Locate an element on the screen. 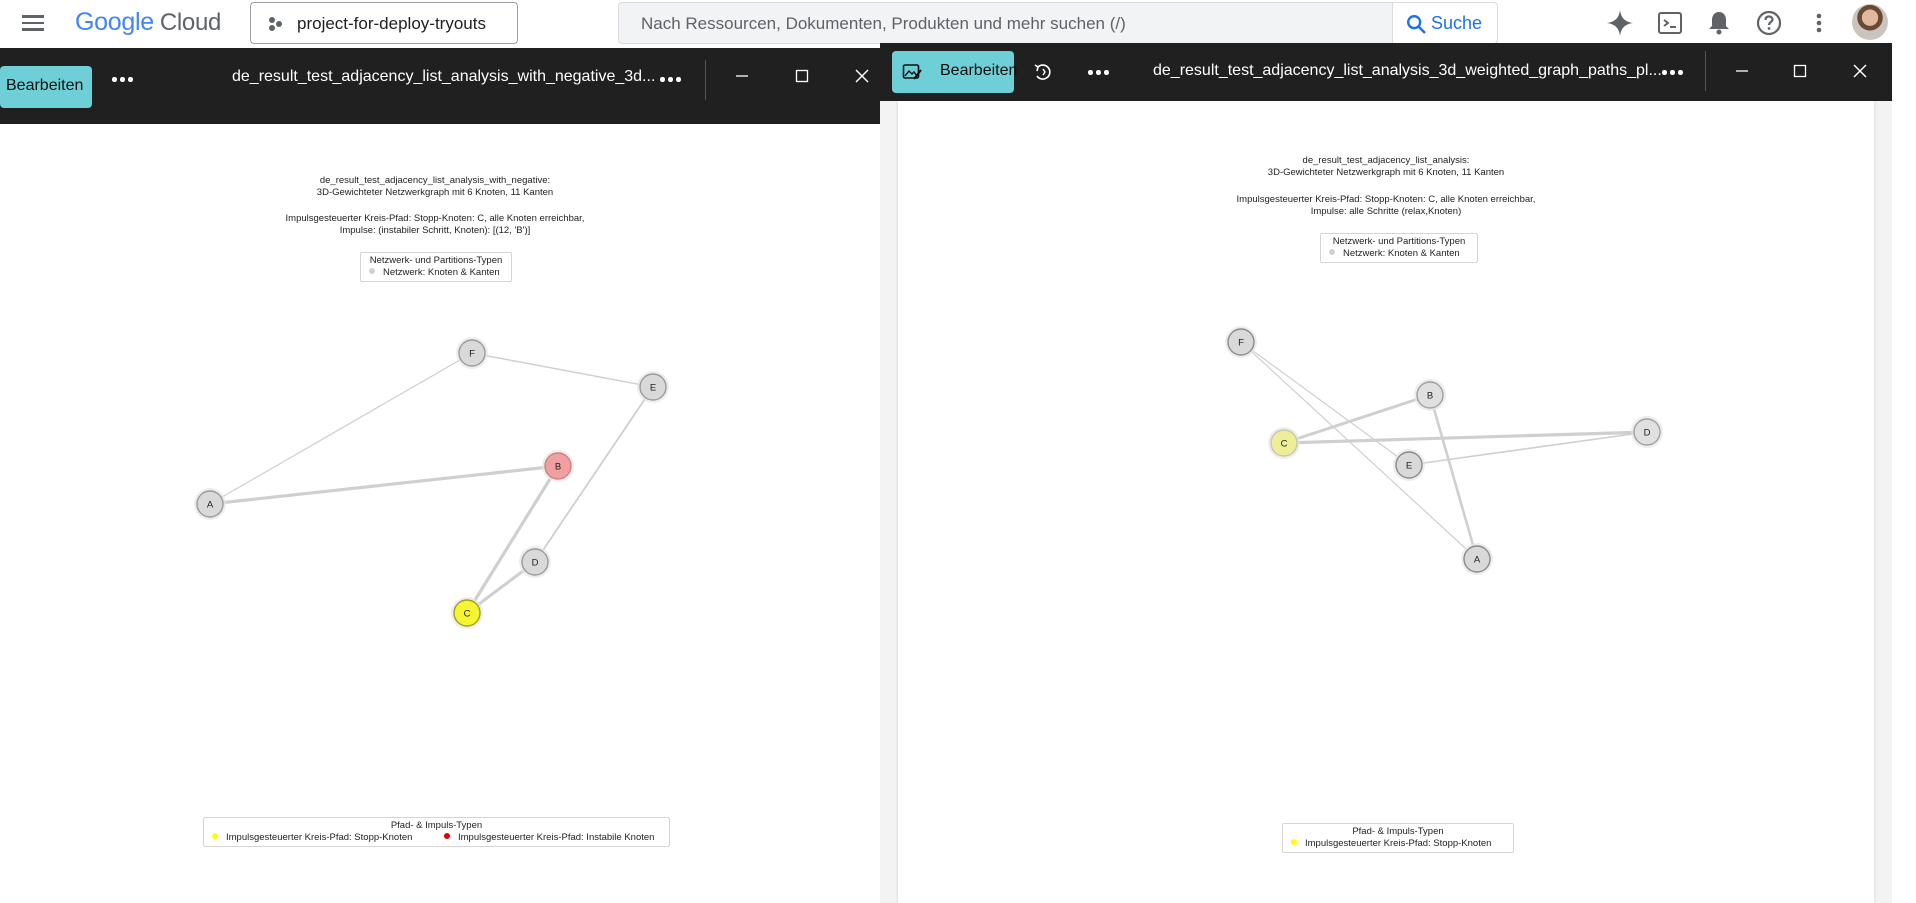  graph-edge-b-c is located at coordinates (512, 539).